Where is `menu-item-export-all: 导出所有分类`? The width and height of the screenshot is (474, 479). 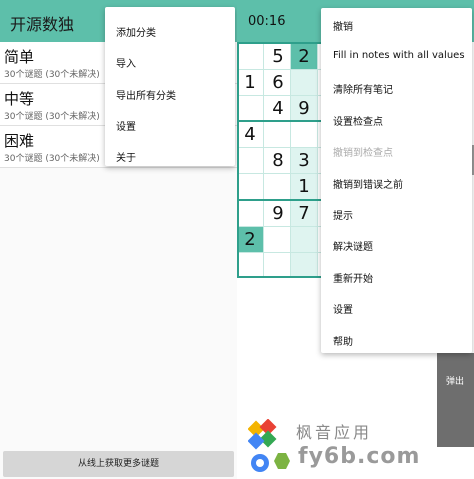
menu-item-export-all: 导出所有分类 is located at coordinates (146, 94).